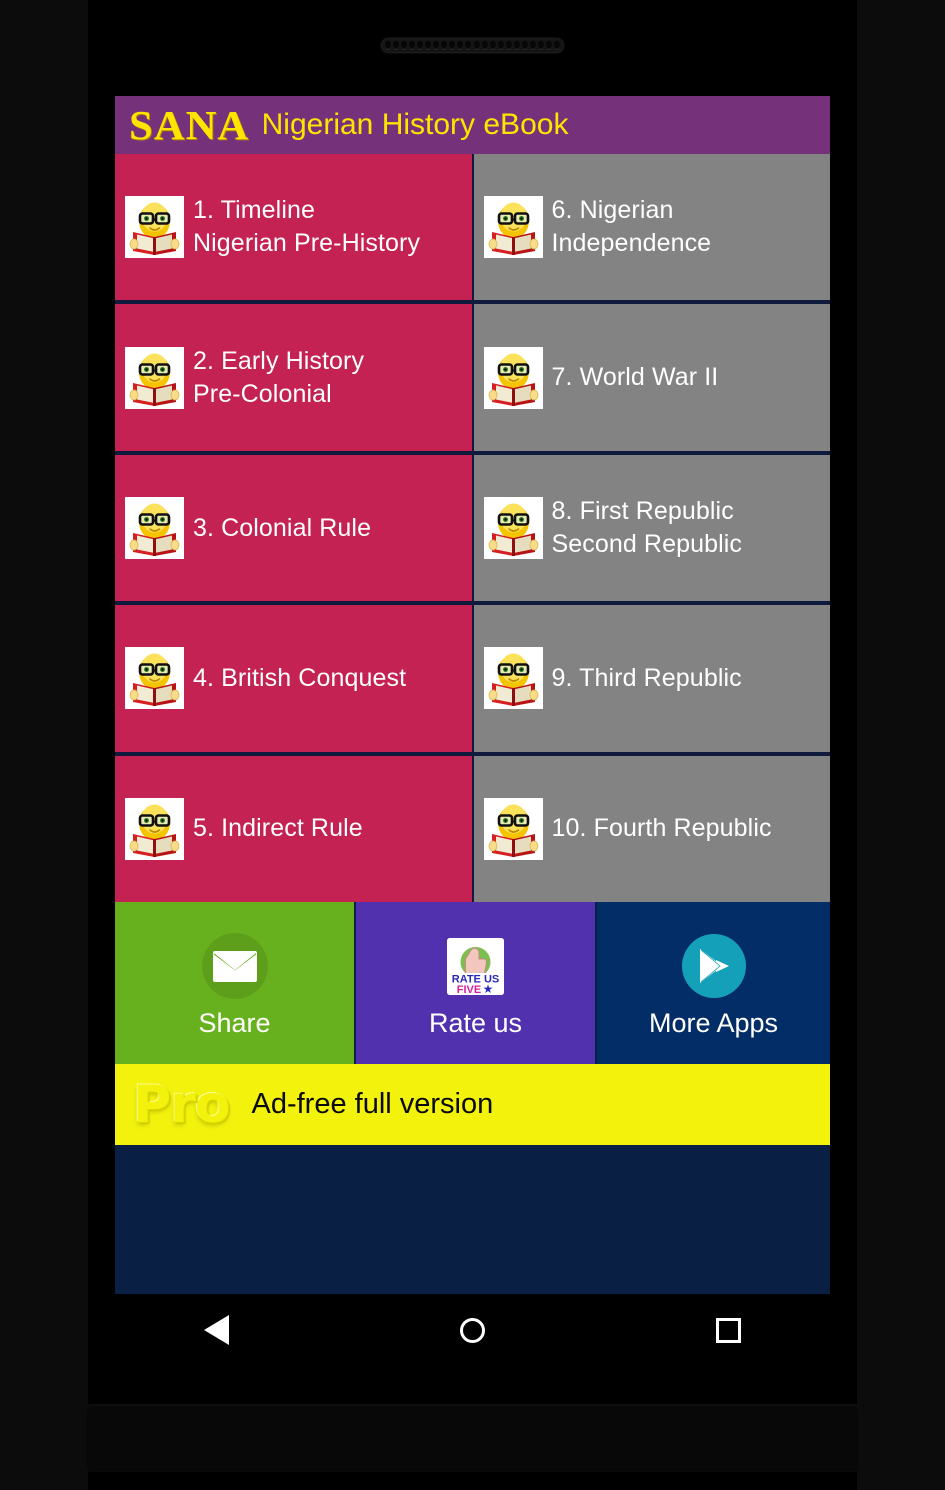 The height and width of the screenshot is (1490, 945). I want to click on home-icon, so click(472, 1330).